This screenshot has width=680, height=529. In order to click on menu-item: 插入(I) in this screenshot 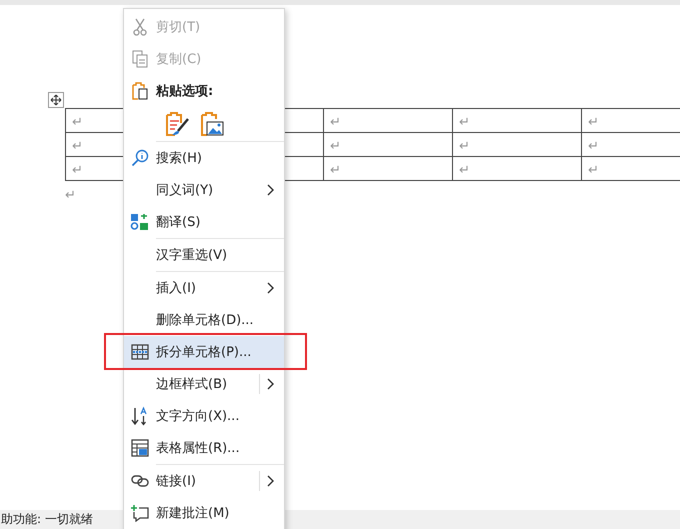, I will do `click(204, 288)`.